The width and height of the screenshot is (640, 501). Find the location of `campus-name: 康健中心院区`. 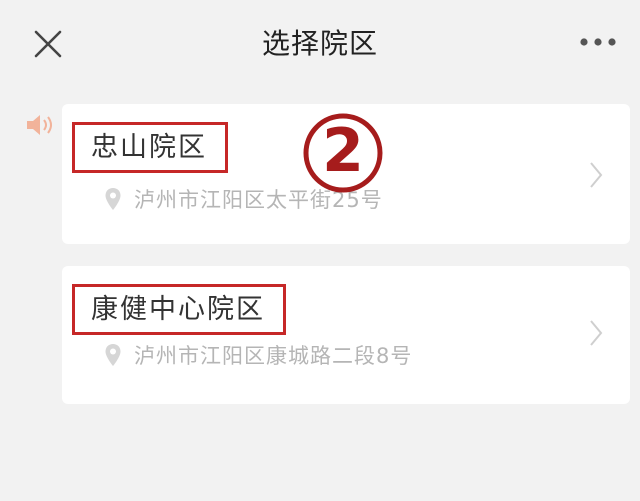

campus-name: 康健中心院区 is located at coordinates (179, 309).